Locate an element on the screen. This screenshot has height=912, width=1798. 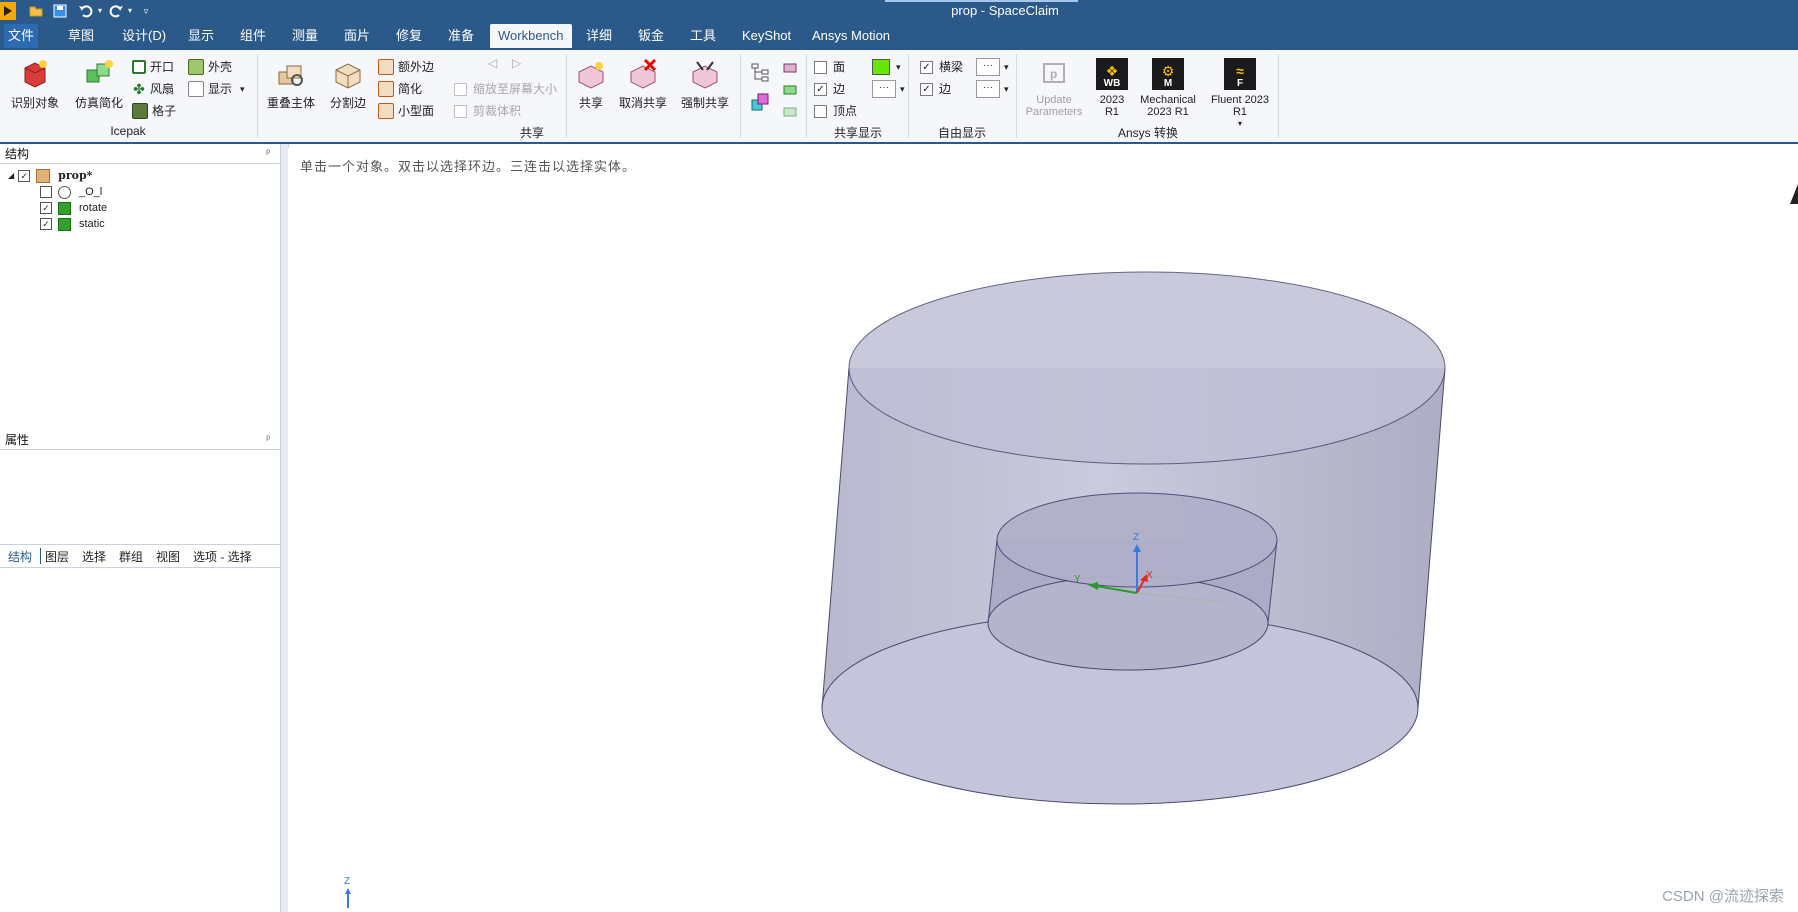
tab-repair: 修复 is located at coordinates (409, 36).